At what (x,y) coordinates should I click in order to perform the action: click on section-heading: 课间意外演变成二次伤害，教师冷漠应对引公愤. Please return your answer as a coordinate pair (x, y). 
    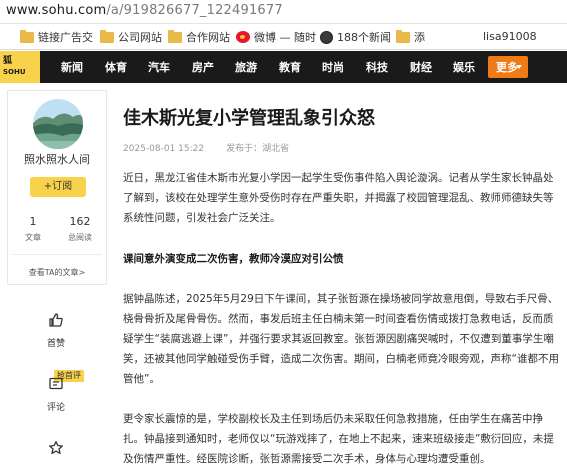
    Looking at the image, I should click on (233, 259).